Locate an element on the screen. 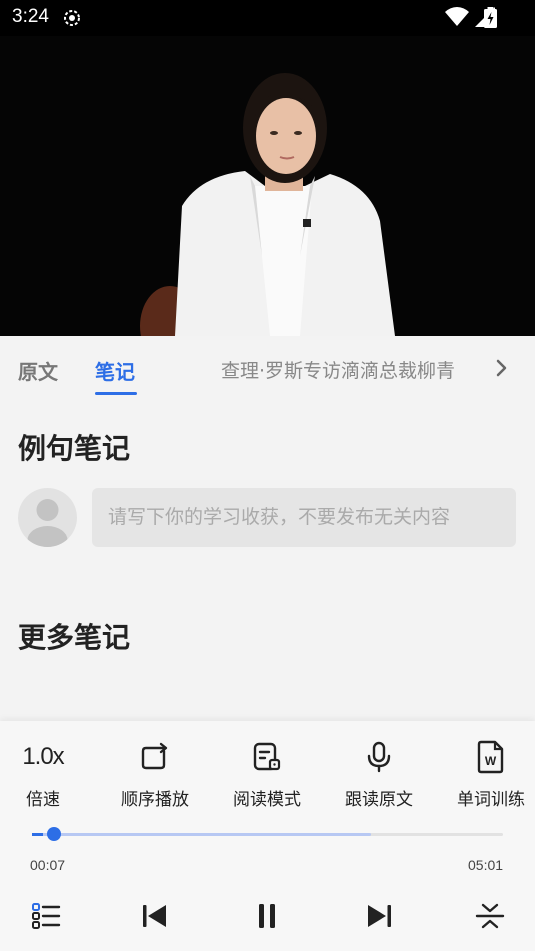  user-icon is located at coordinates (47, 523).